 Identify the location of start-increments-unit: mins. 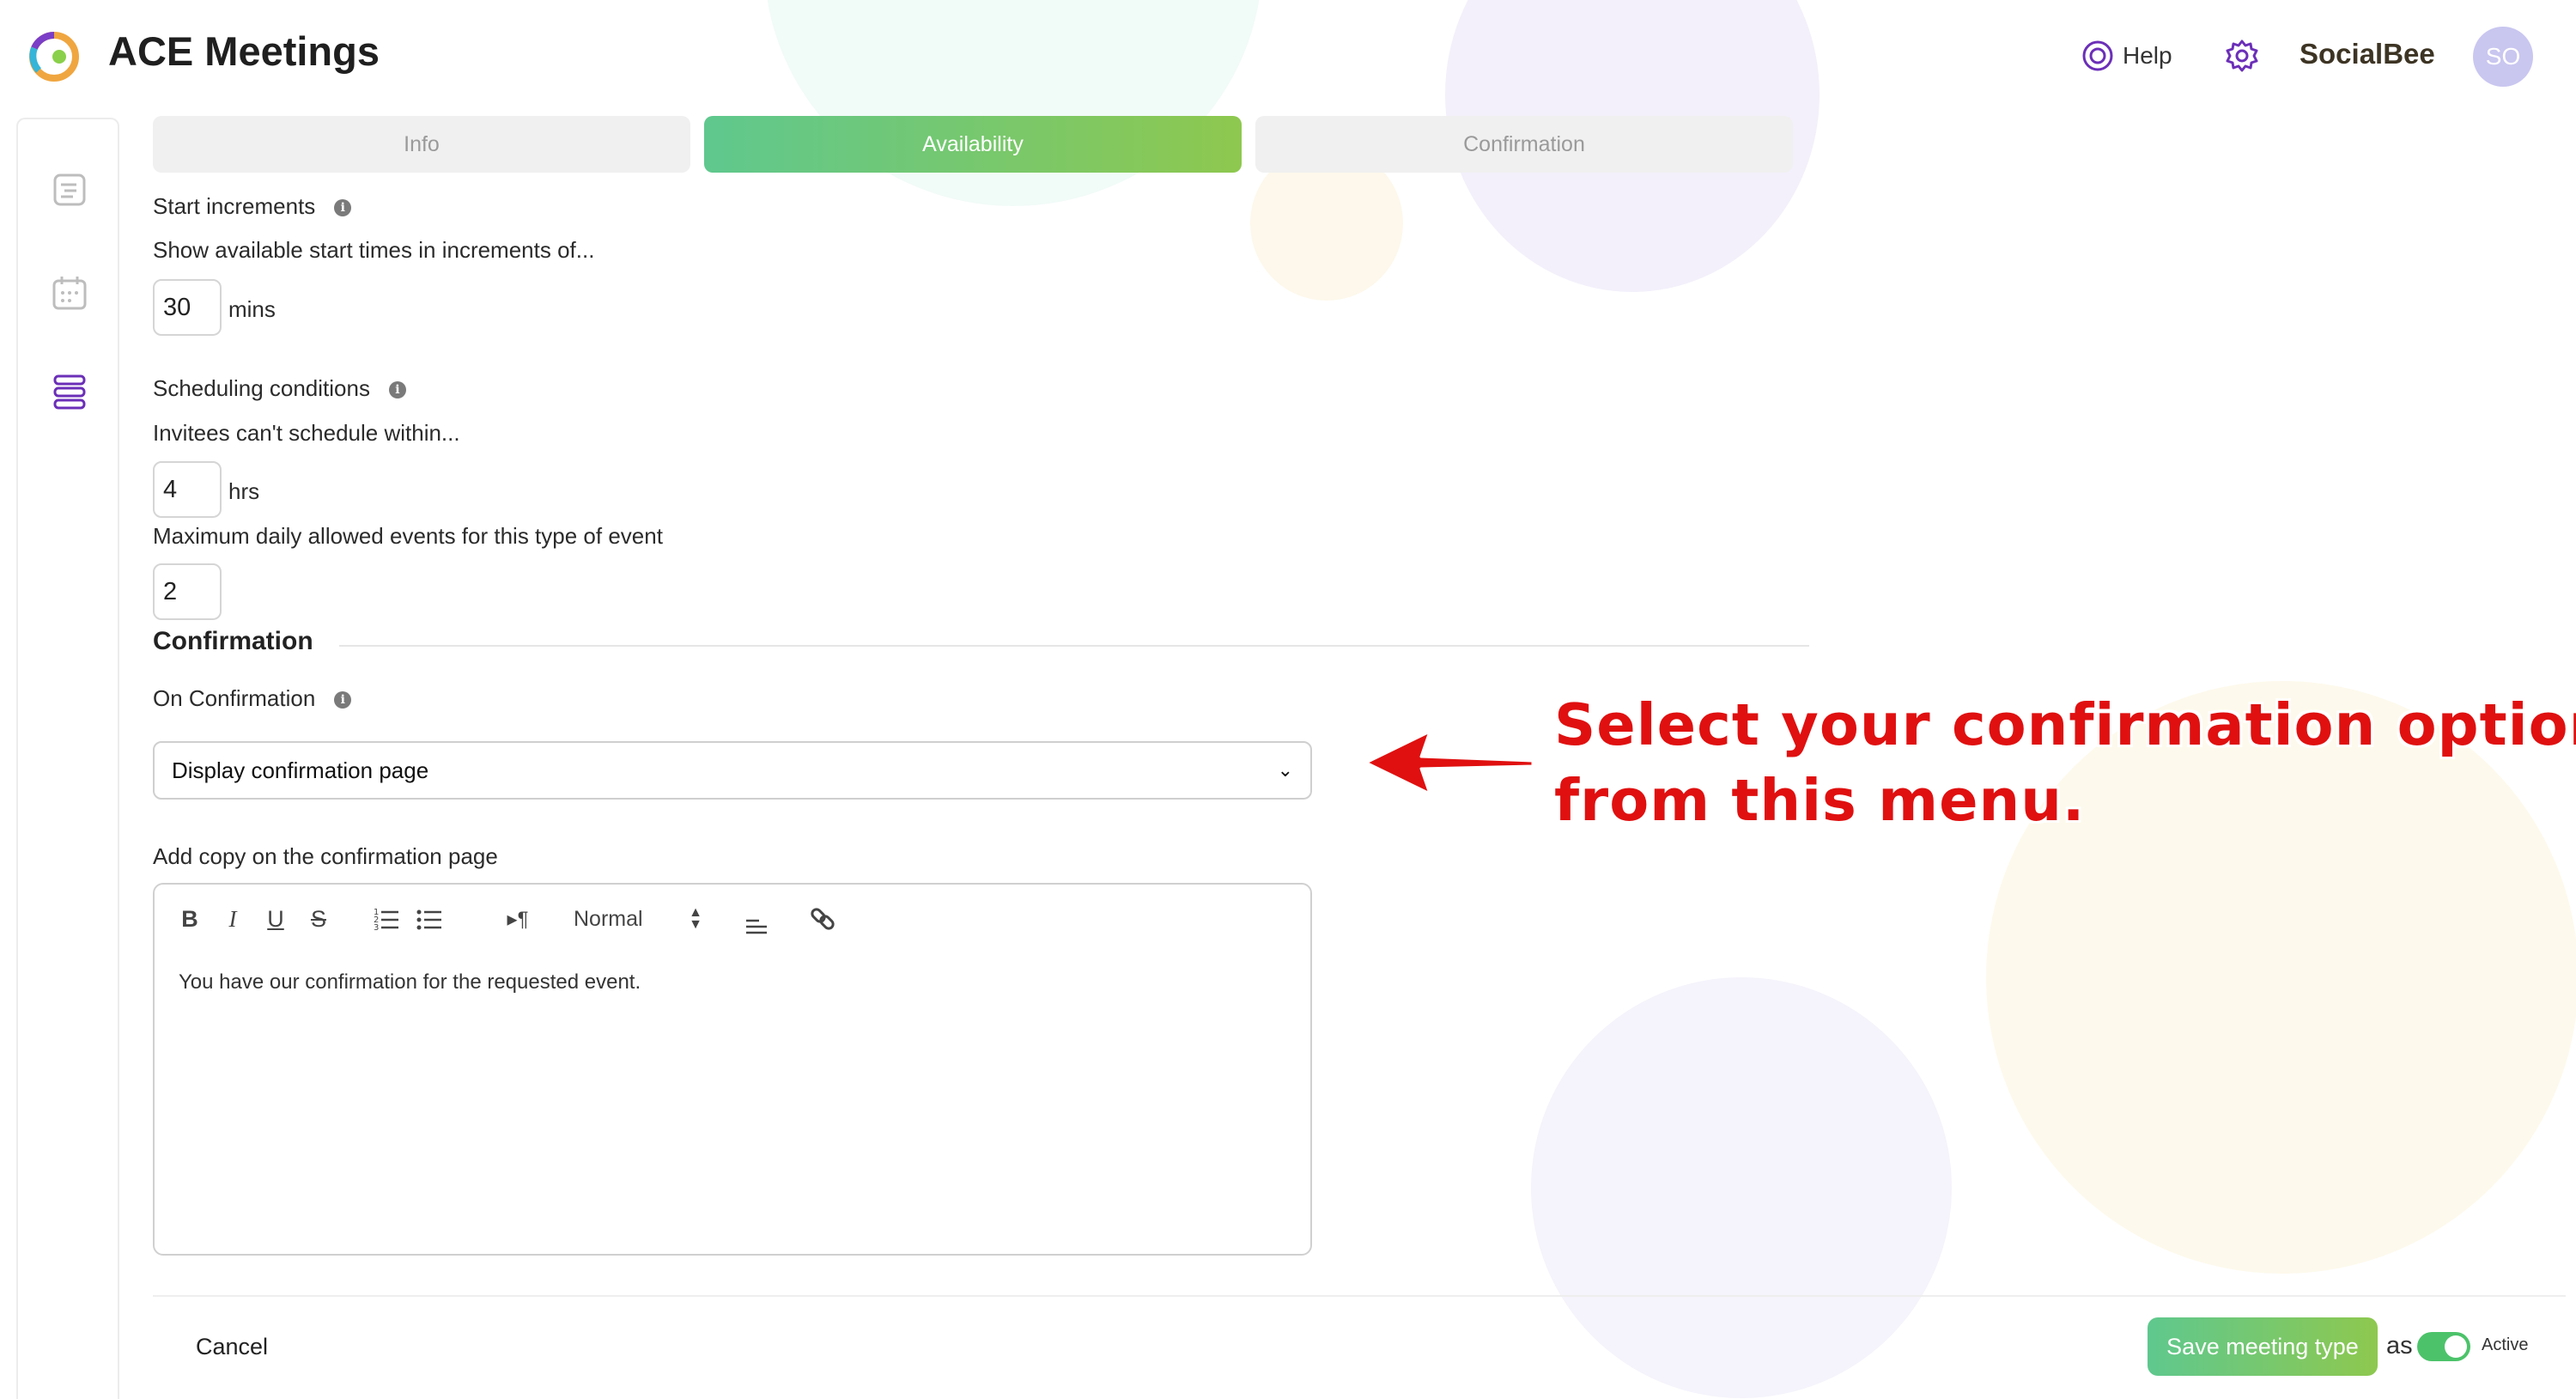
(252, 309).